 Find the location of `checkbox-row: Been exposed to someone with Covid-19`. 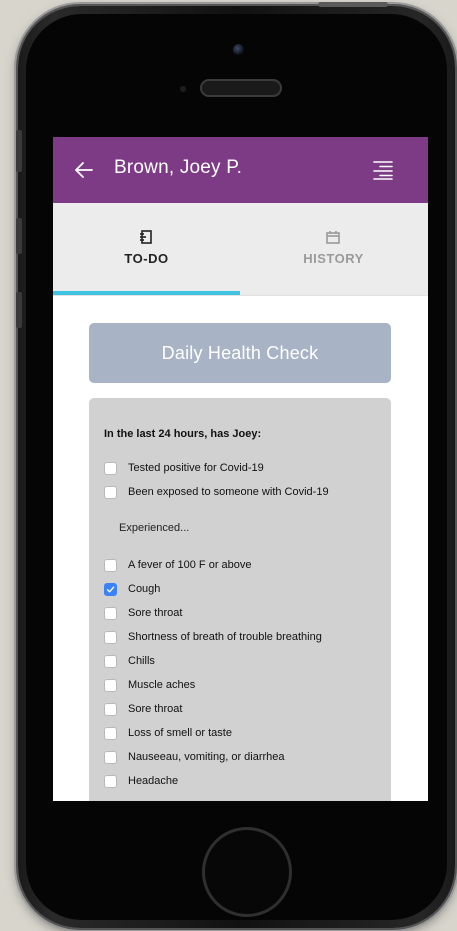

checkbox-row: Been exposed to someone with Covid-19 is located at coordinates (216, 492).